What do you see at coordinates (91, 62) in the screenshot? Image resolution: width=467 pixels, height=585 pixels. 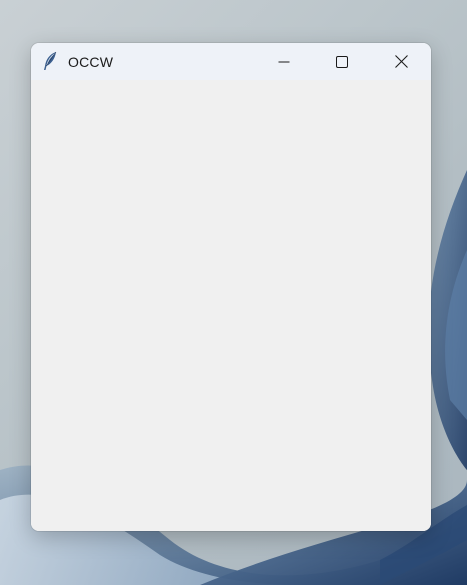 I see `window-title: OCCW` at bounding box center [91, 62].